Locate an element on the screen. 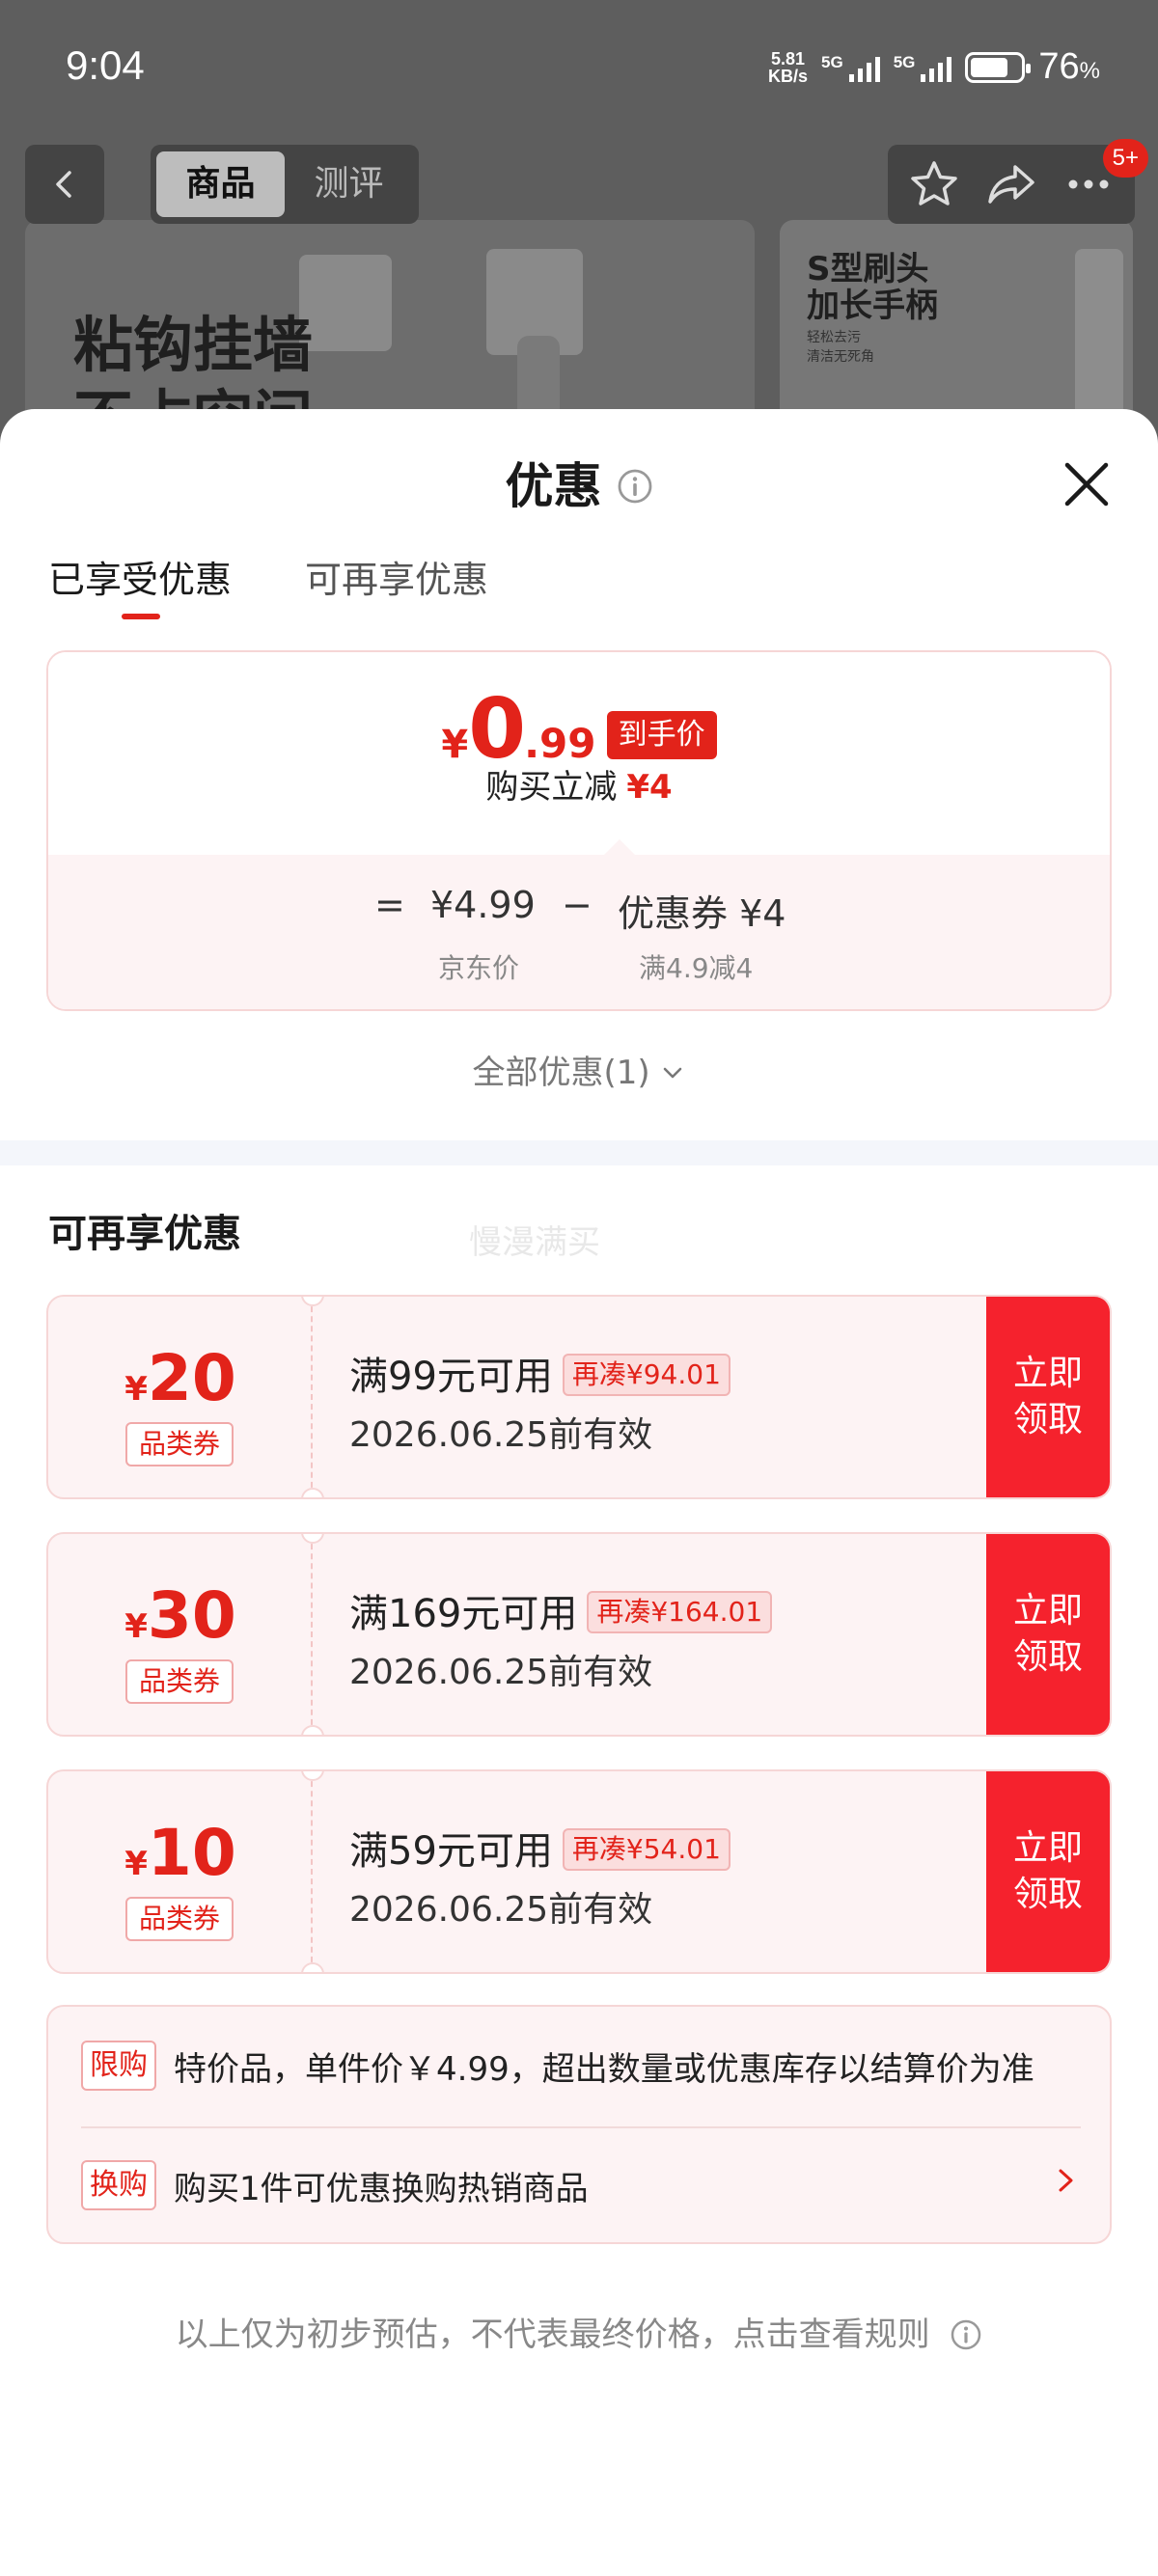 Image resolution: width=1158 pixels, height=2576 pixels. coupon-condition: 满99元可用 再凑¥94.01 is located at coordinates (540, 1373).